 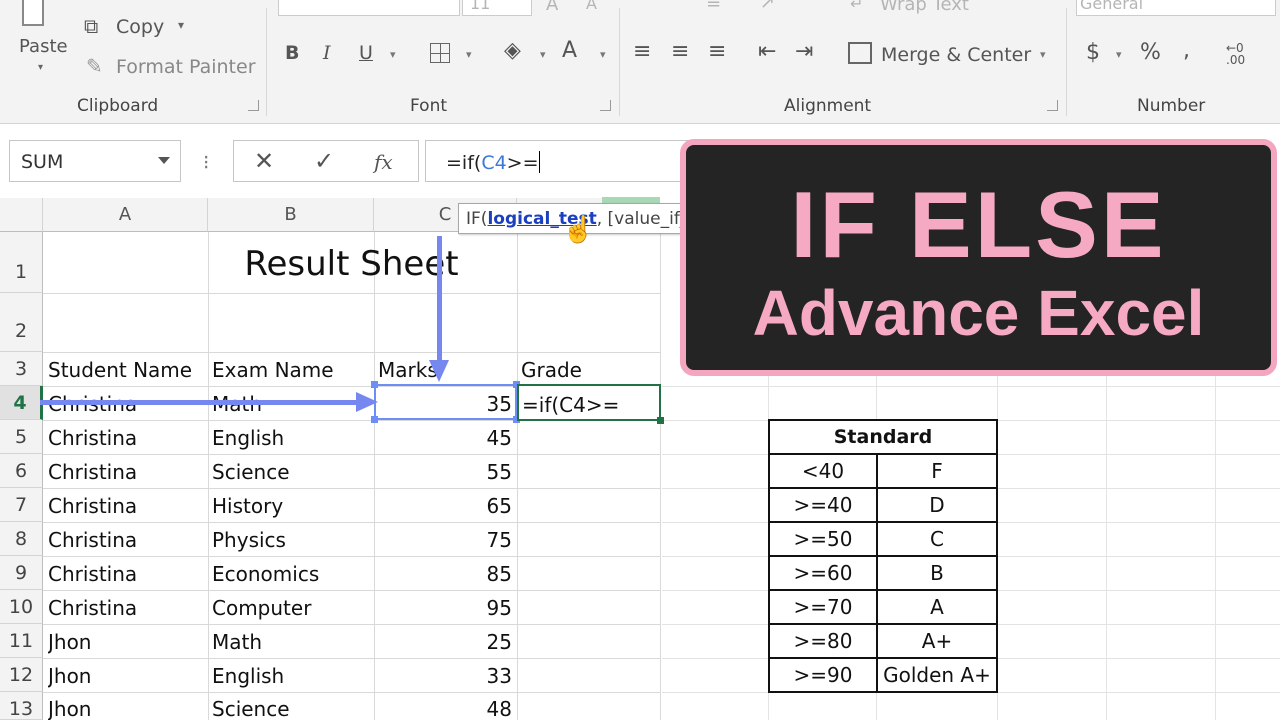 What do you see at coordinates (393, 54) in the screenshot?
I see `underline-dropdown-icon: ▾` at bounding box center [393, 54].